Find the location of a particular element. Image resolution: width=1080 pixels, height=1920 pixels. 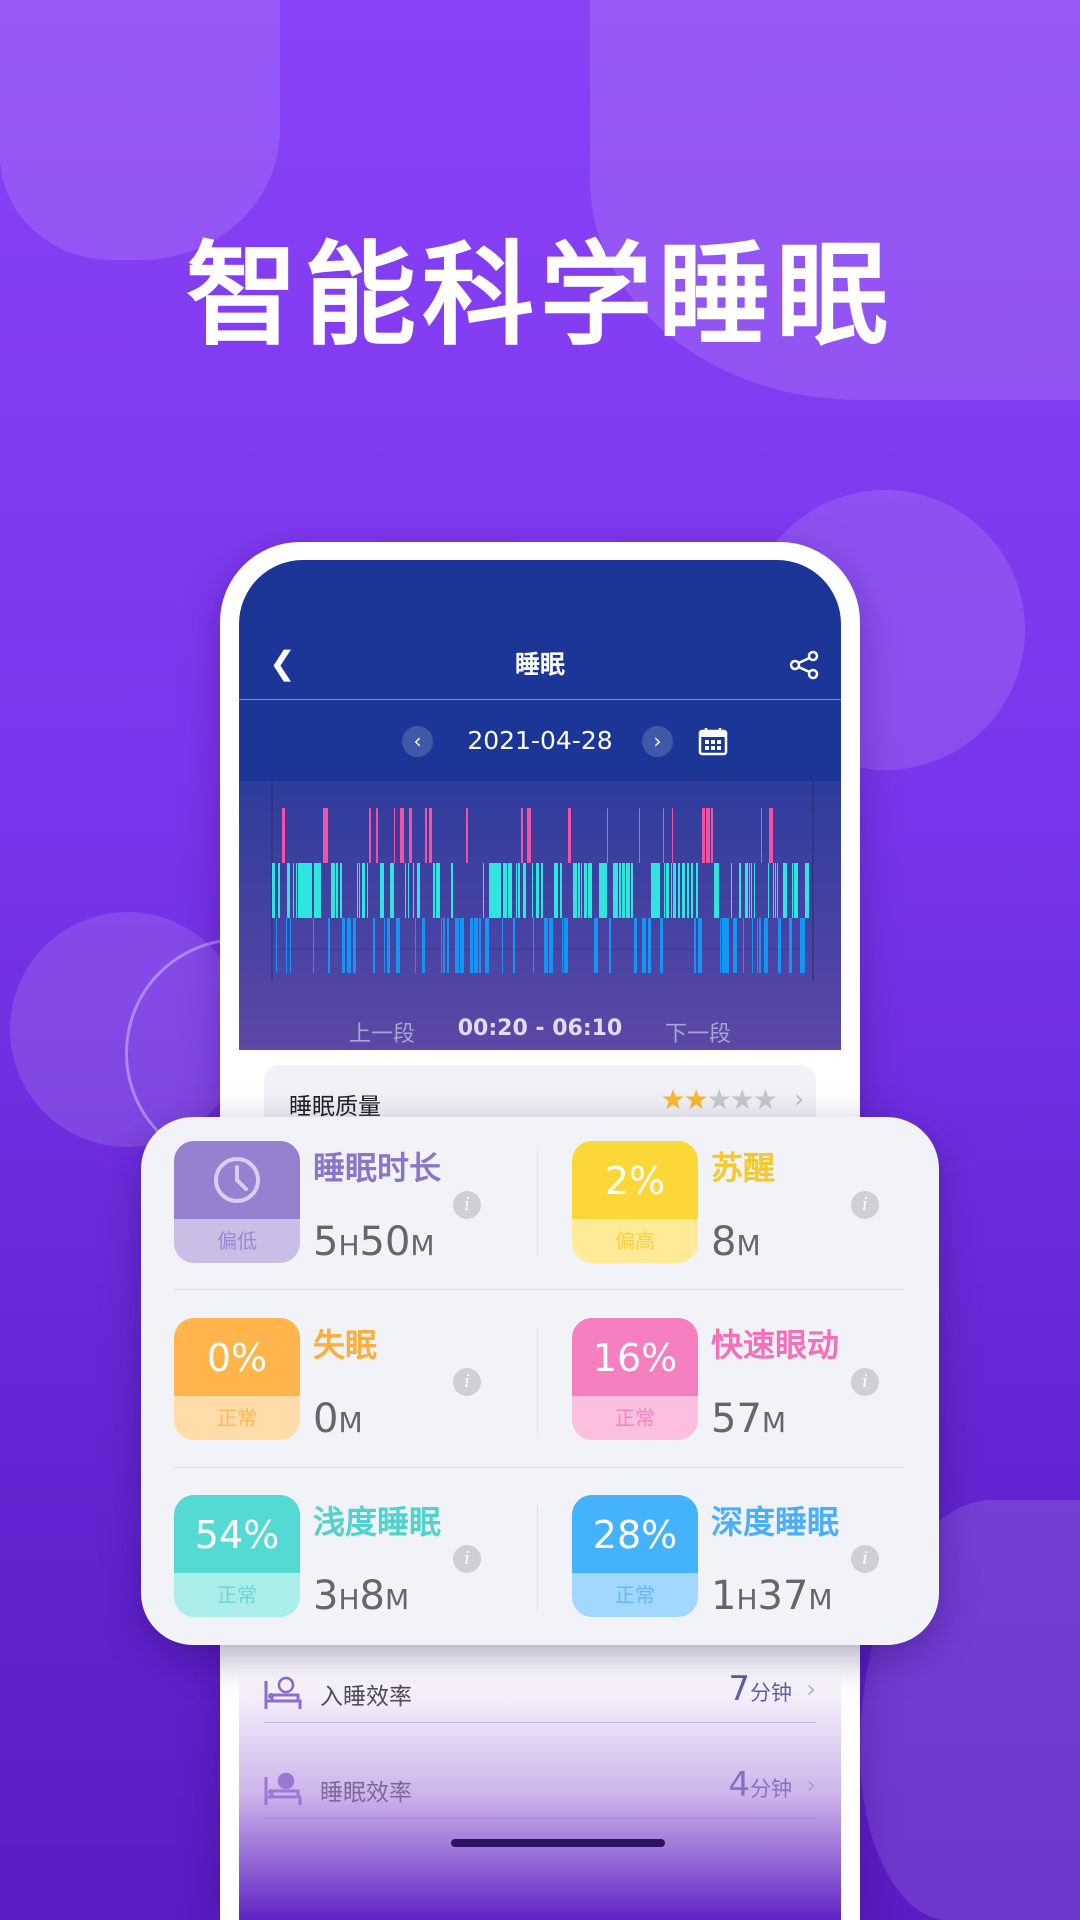

metric-cell: 偏低 睡眠时长 5H50M i is located at coordinates (340, 1203).